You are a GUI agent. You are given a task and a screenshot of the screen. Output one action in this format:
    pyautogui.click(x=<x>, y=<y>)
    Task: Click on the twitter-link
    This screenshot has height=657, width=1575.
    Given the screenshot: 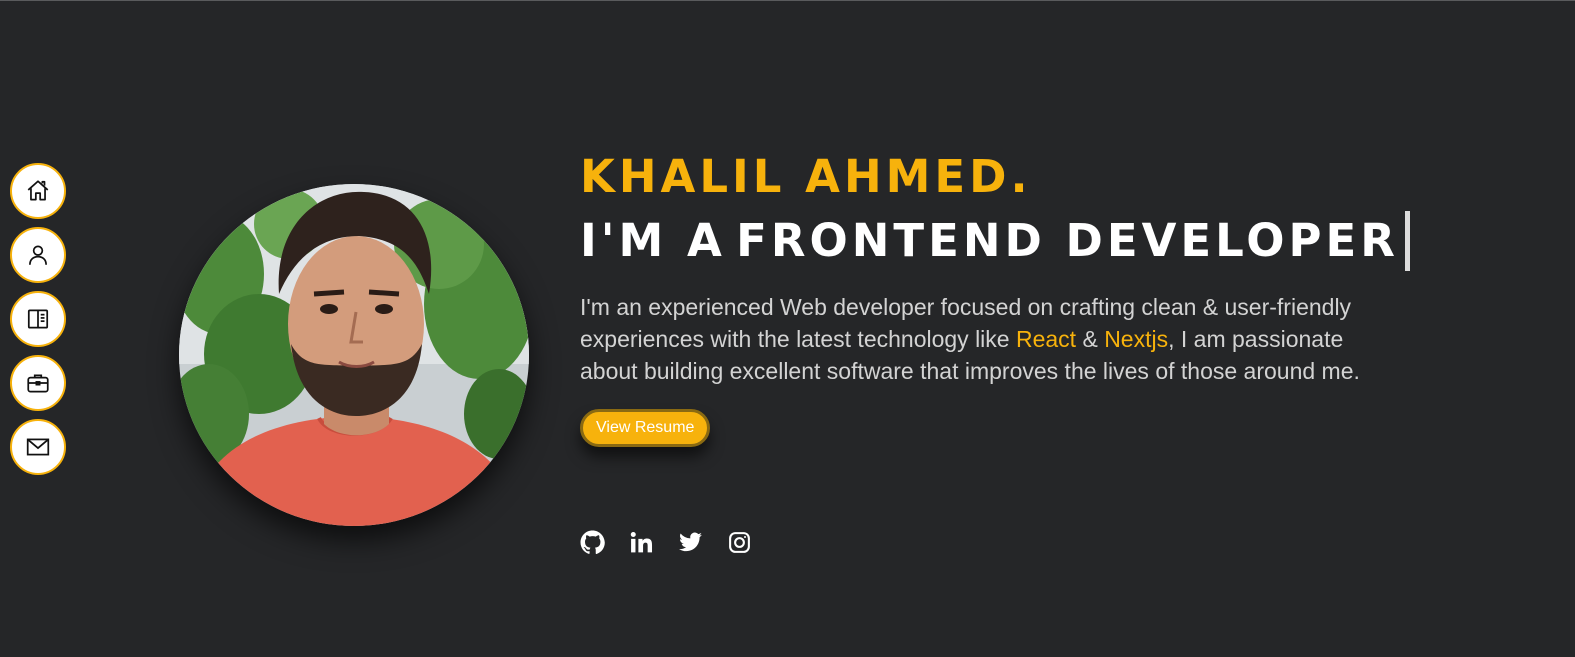 What is the action you would take?
    pyautogui.click(x=690, y=542)
    